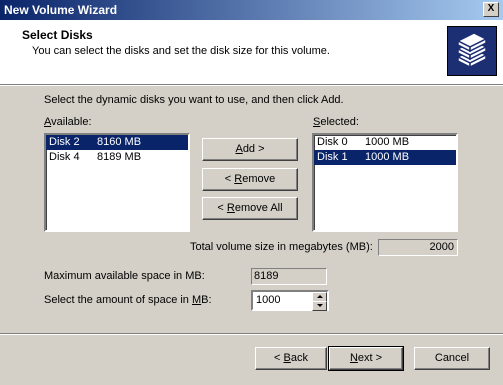 The image size is (503, 385). What do you see at coordinates (250, 208) in the screenshot?
I see `remove-all-button: < Remove All` at bounding box center [250, 208].